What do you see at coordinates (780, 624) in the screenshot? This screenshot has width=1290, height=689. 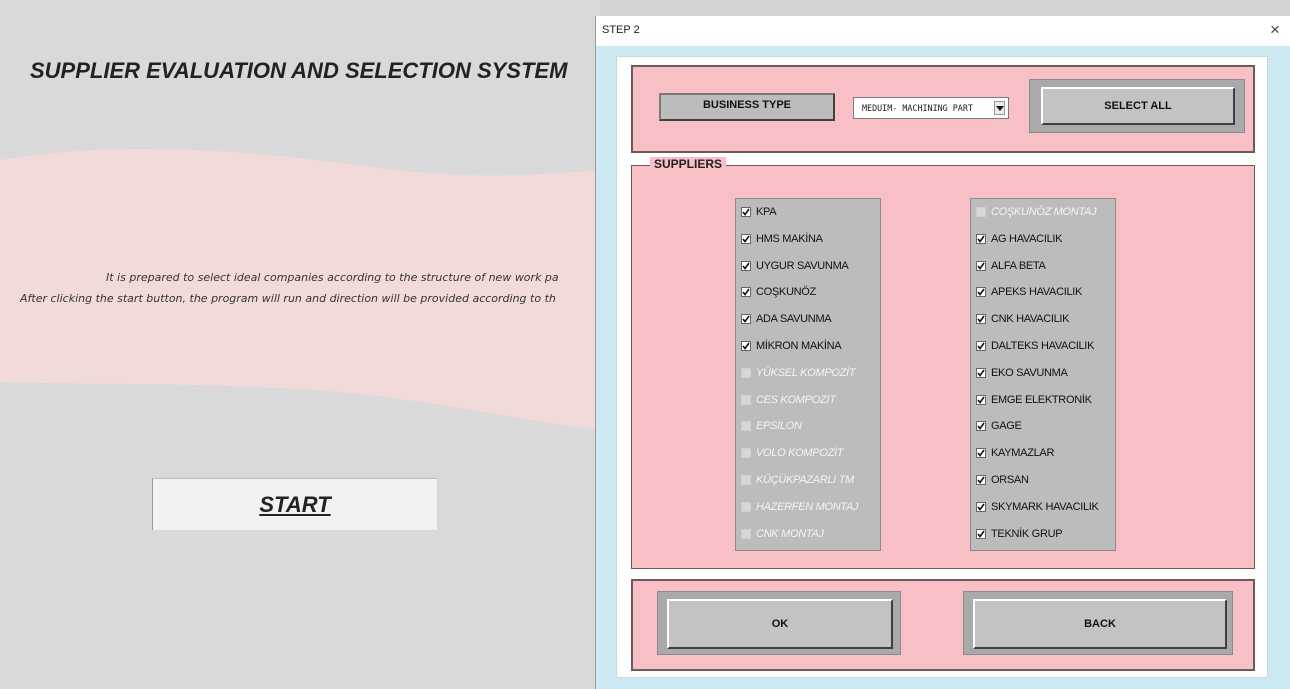 I see `ok-button: OK` at bounding box center [780, 624].